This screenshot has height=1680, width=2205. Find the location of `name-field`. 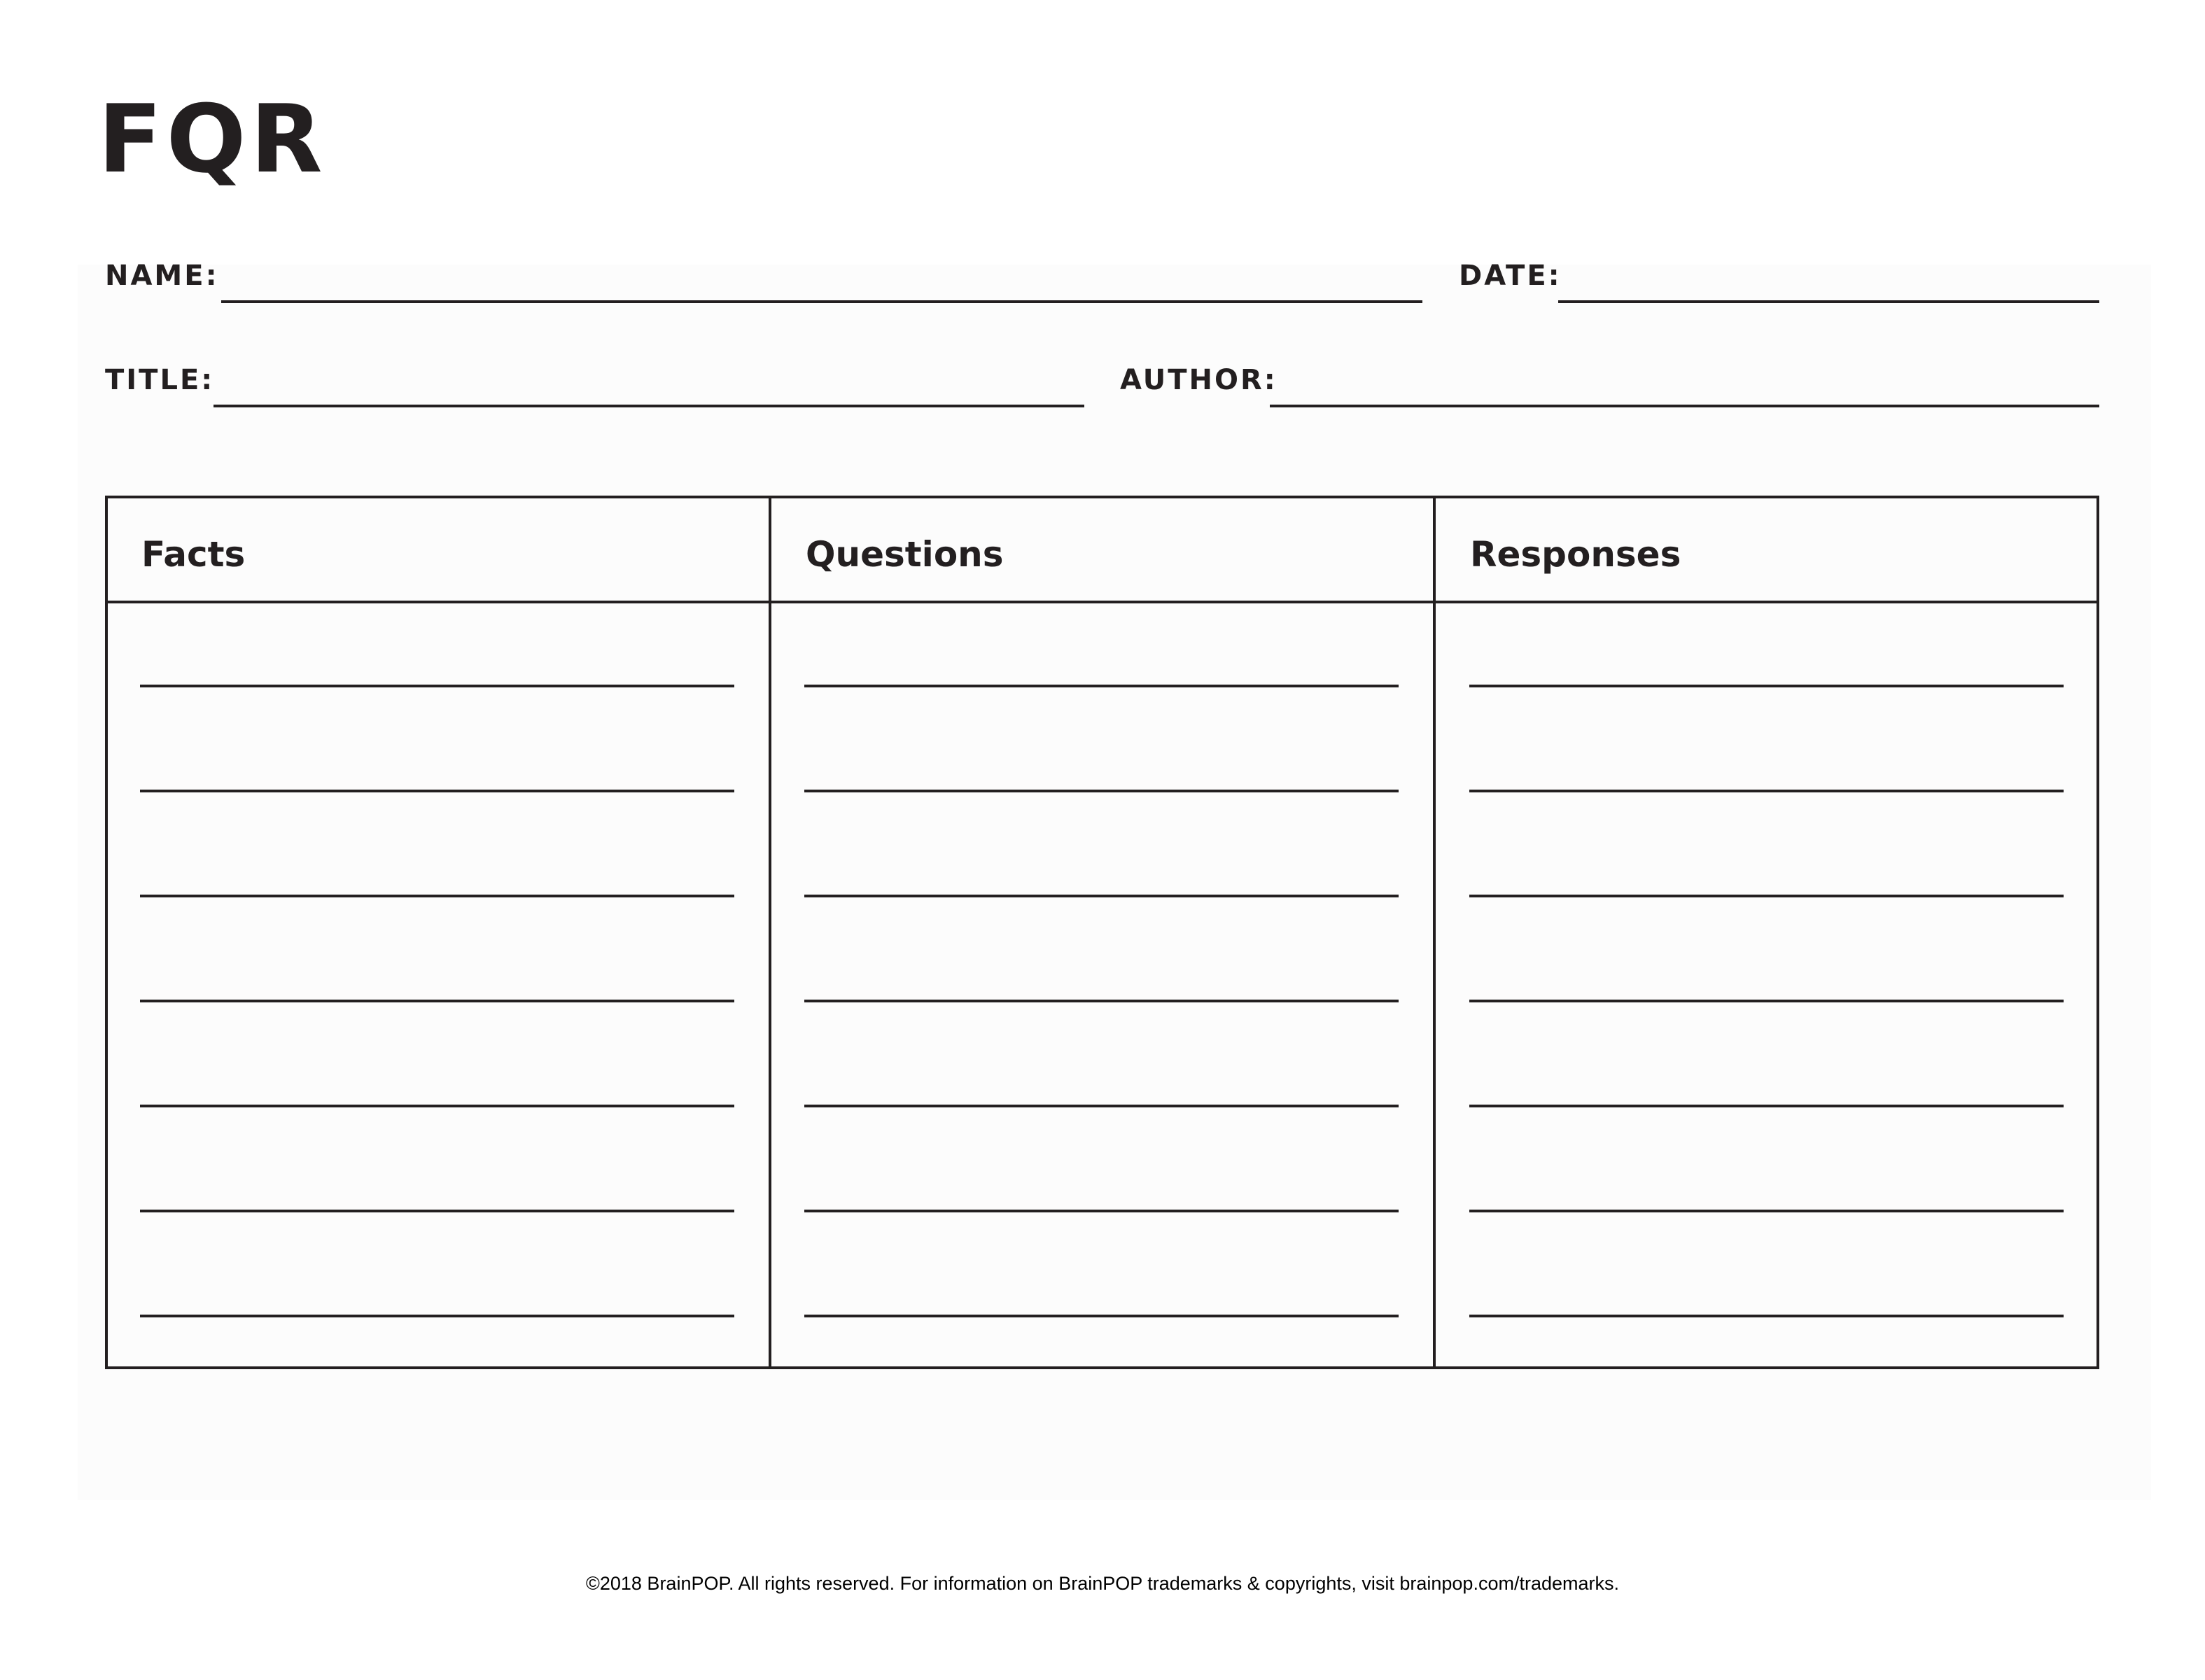

name-field is located at coordinates (821, 301).